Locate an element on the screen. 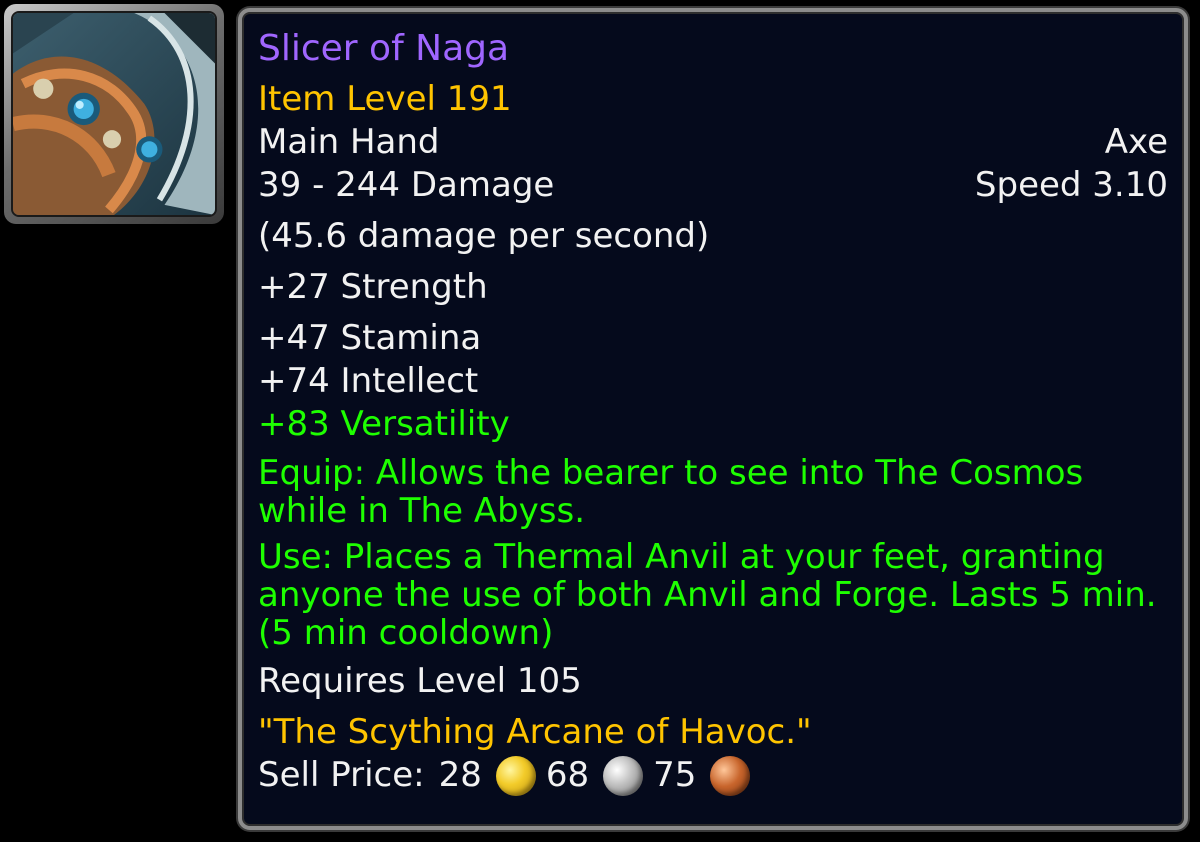 Image resolution: width=1200 pixels, height=842 pixels. item-name: Slicer of Naga is located at coordinates (384, 48).